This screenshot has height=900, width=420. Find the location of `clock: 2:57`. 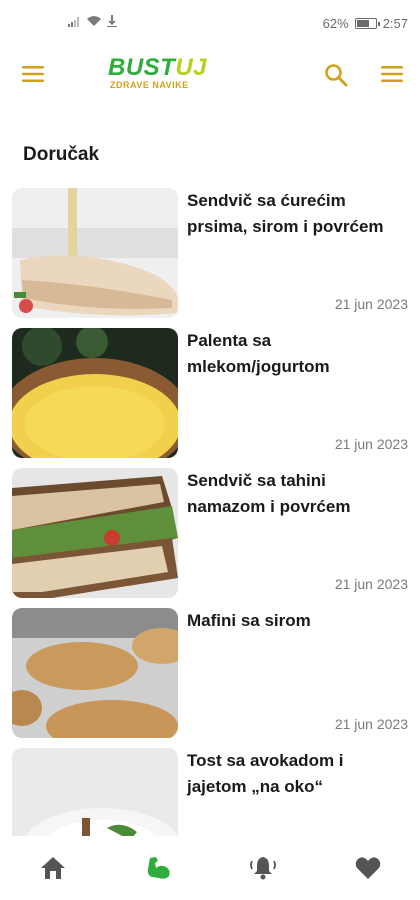

clock: 2:57 is located at coordinates (395, 23).